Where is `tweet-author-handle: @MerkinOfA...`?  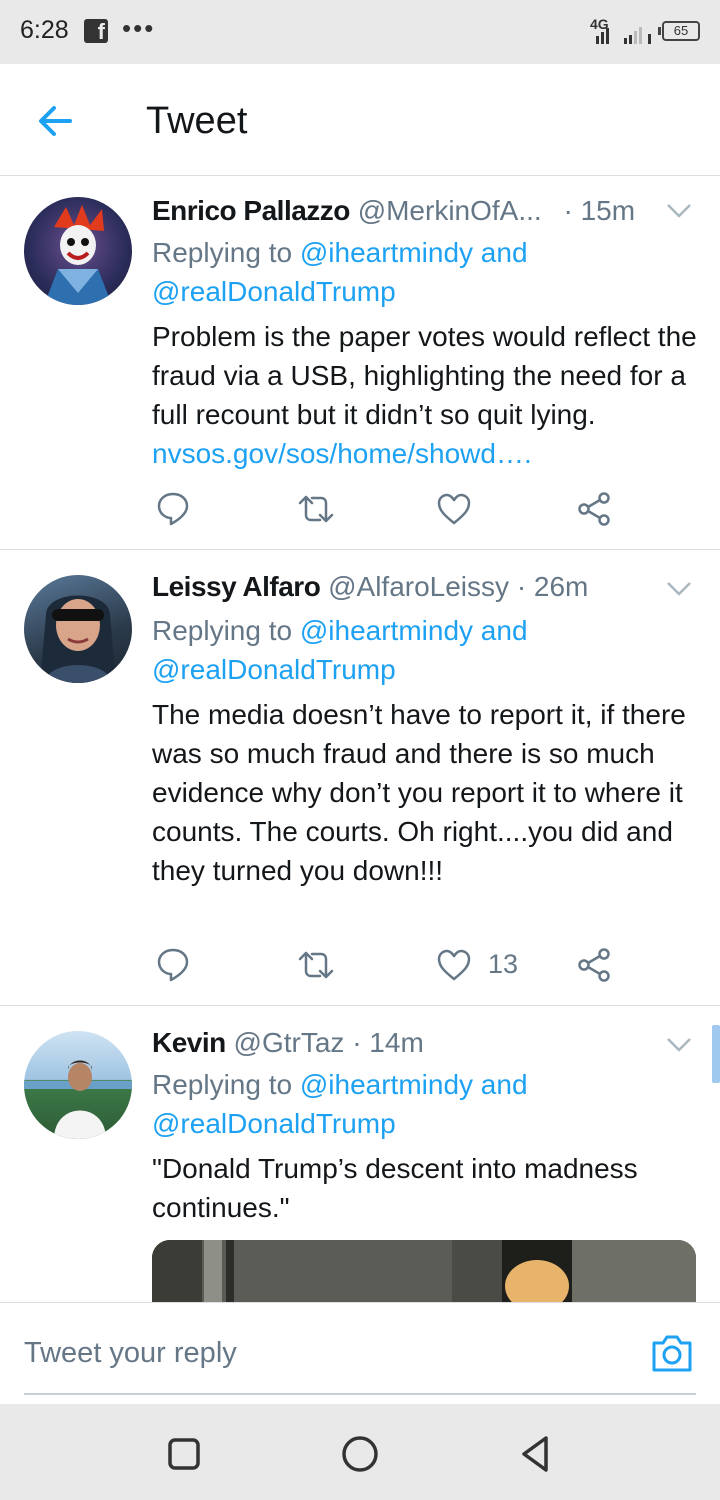
tweet-author-handle: @MerkinOfA... is located at coordinates (450, 210).